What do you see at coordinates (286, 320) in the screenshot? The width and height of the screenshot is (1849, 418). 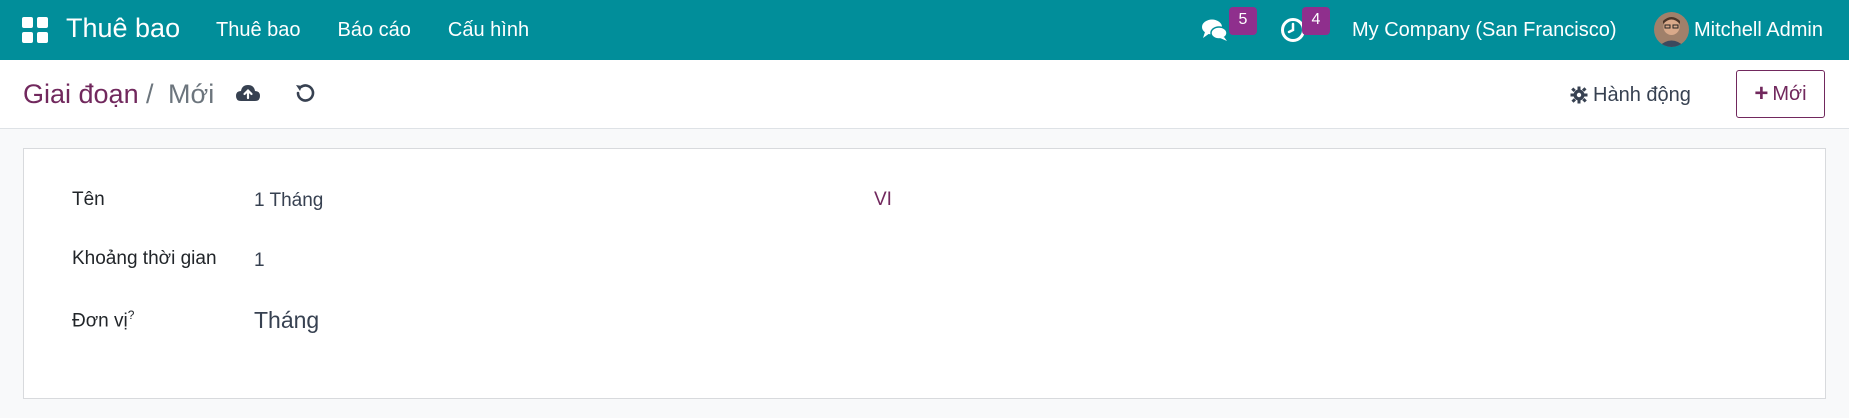 I see `unit-select: Tháng` at bounding box center [286, 320].